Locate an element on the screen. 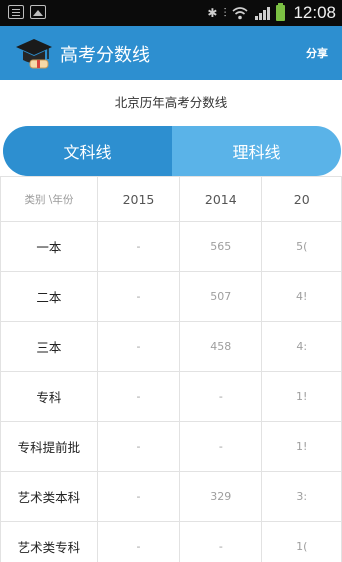 This screenshot has width=342, height=562. status-right-icons: ✱ ⫶ 12:08 is located at coordinates (271, 13).